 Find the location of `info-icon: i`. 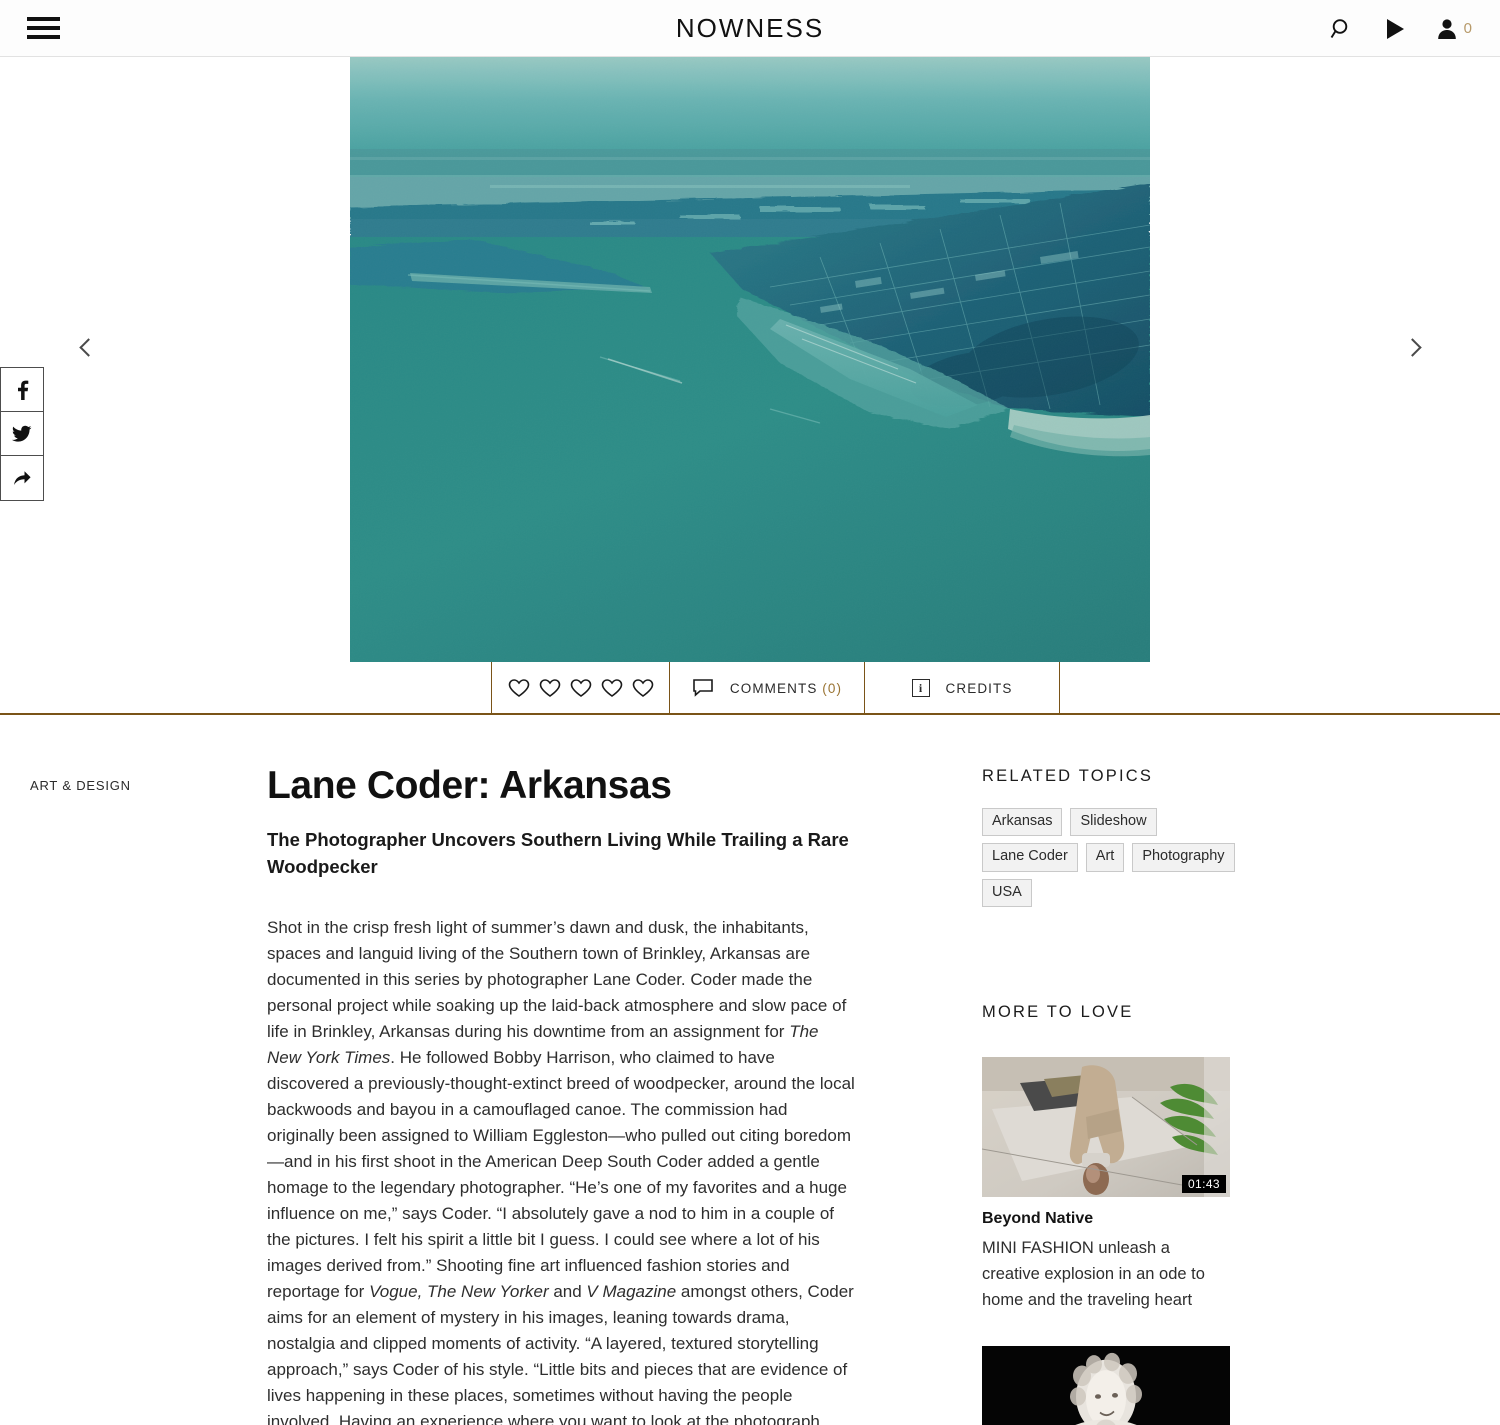

info-icon: i is located at coordinates (920, 688).